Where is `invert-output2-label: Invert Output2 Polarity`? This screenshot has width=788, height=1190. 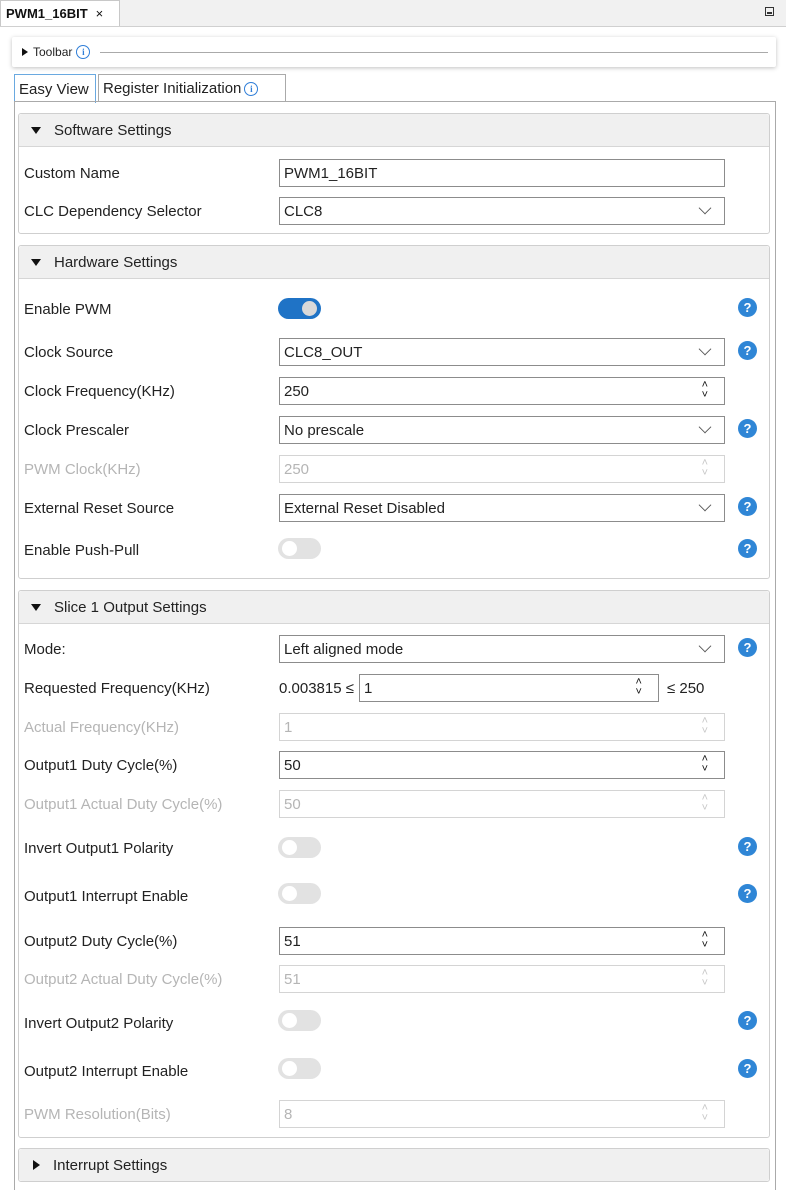 invert-output2-label: Invert Output2 Polarity is located at coordinates (99, 1023).